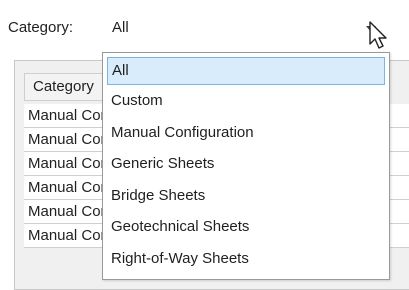 The image size is (409, 290). I want to click on dropdown-option-generic-sheets: Generic Sheets, so click(246, 164).